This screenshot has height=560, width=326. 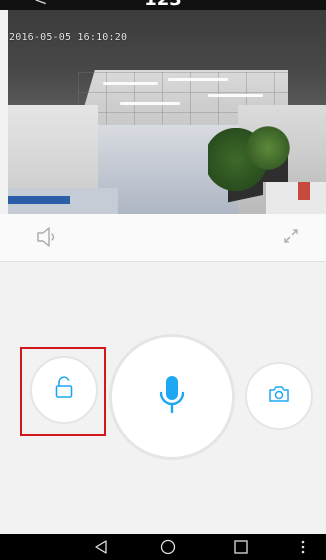 I want to click on microphone-button, so click(x=172, y=397).